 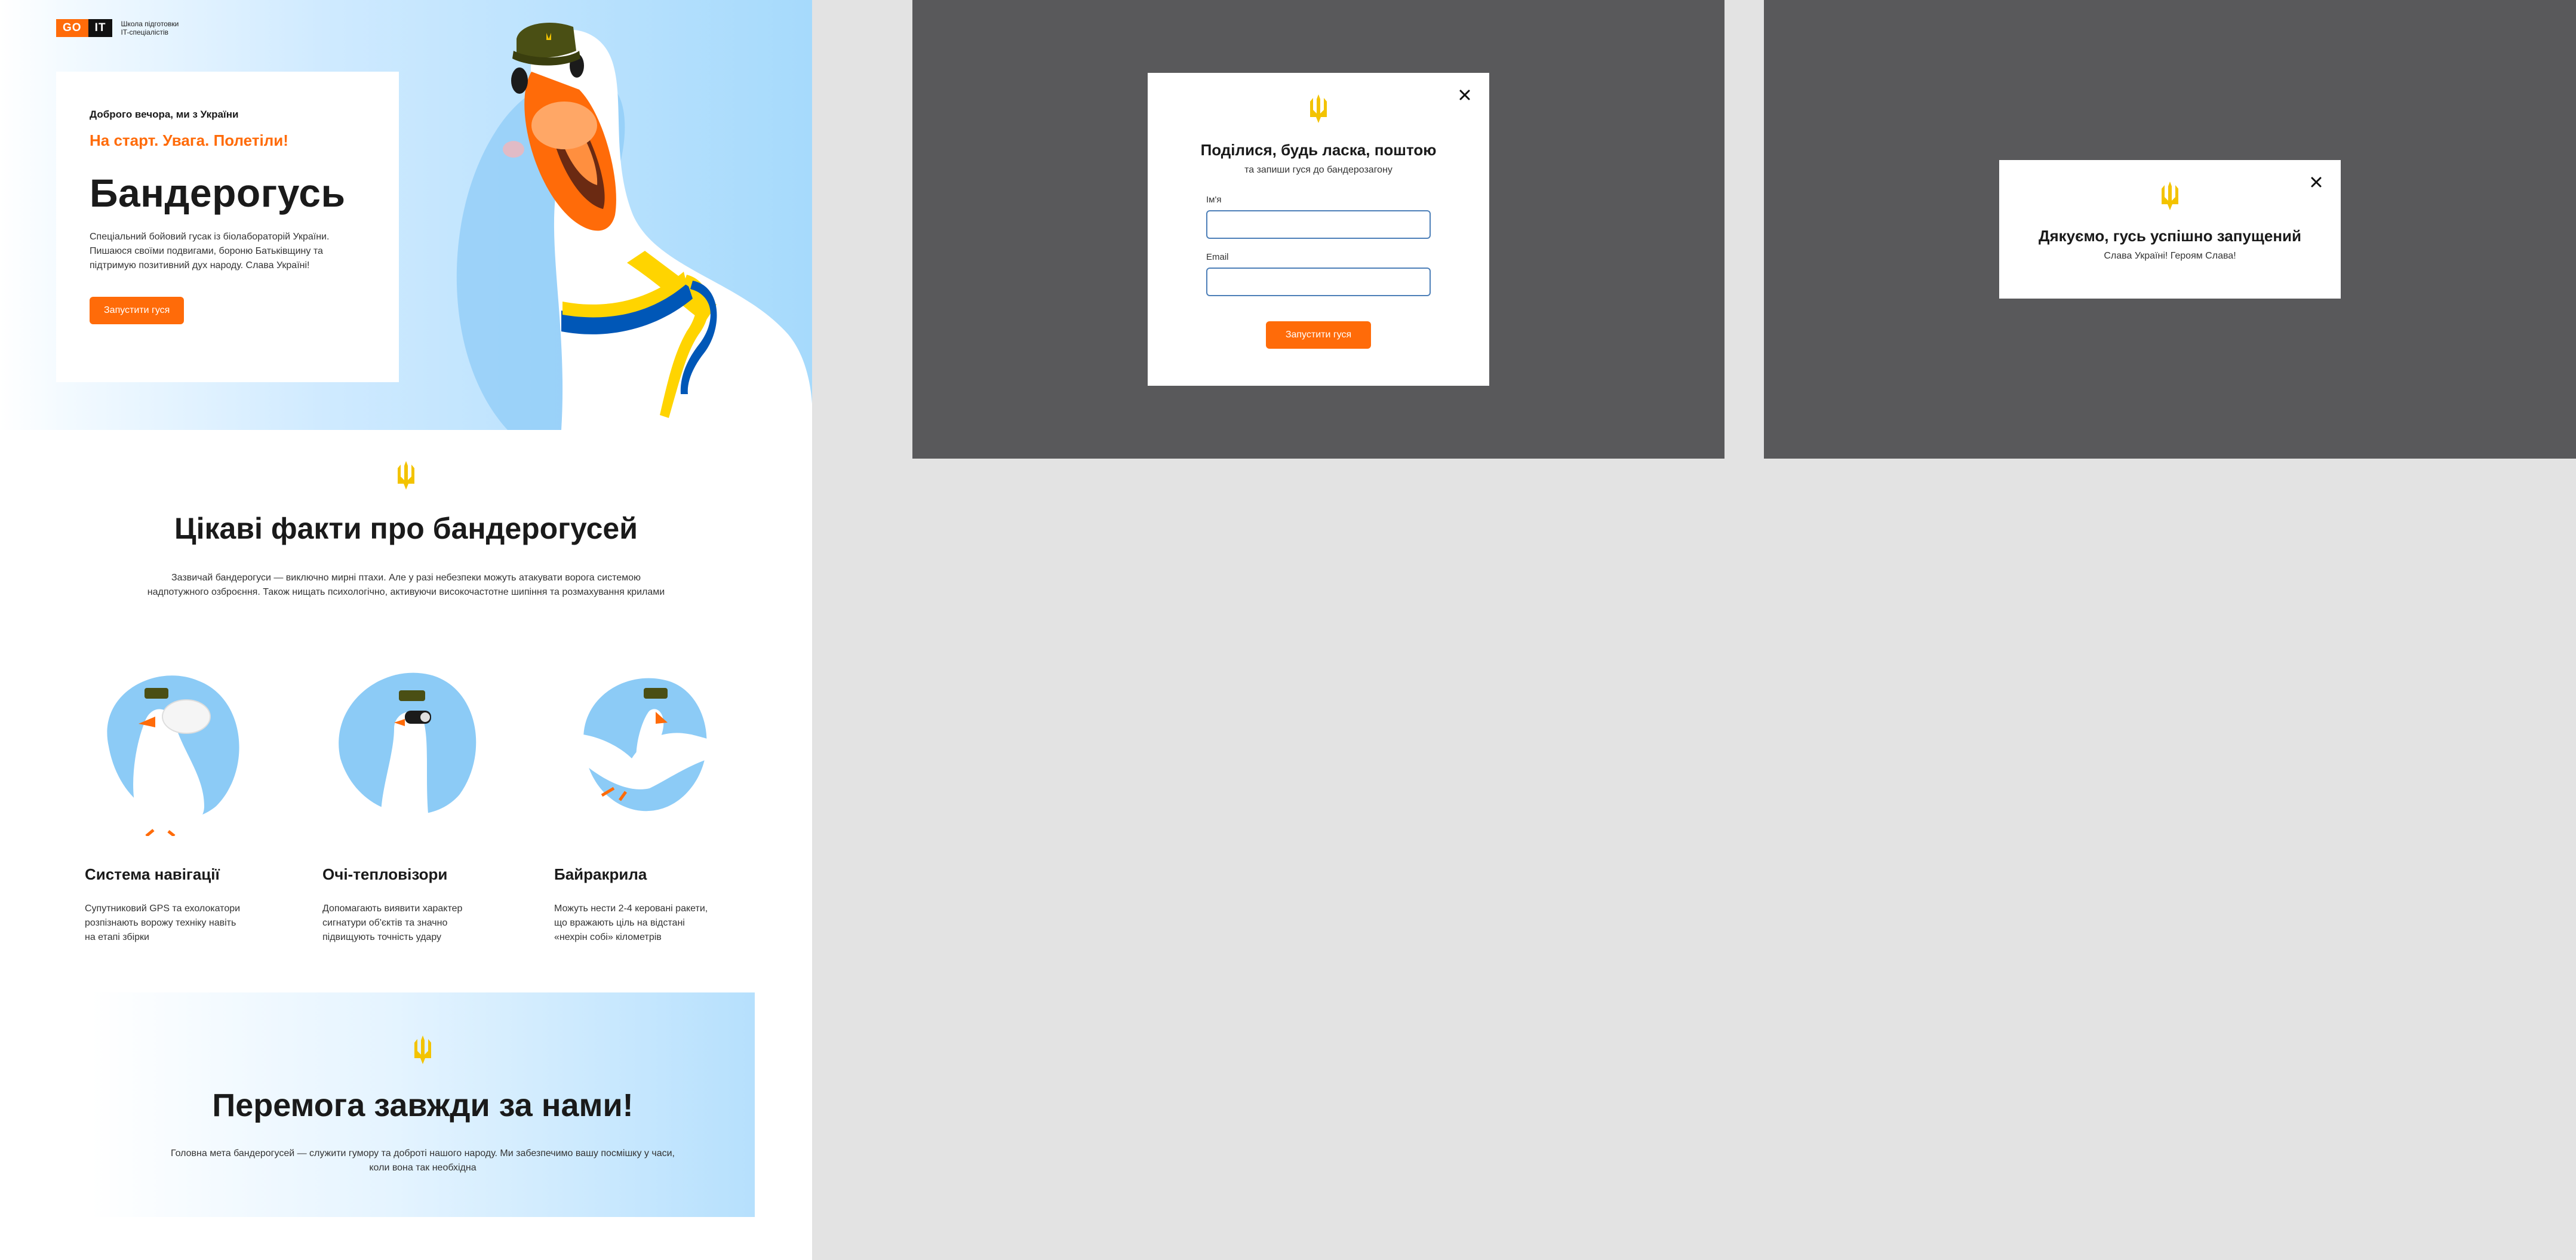 What do you see at coordinates (72, 28) in the screenshot?
I see `logo-go: GO` at bounding box center [72, 28].